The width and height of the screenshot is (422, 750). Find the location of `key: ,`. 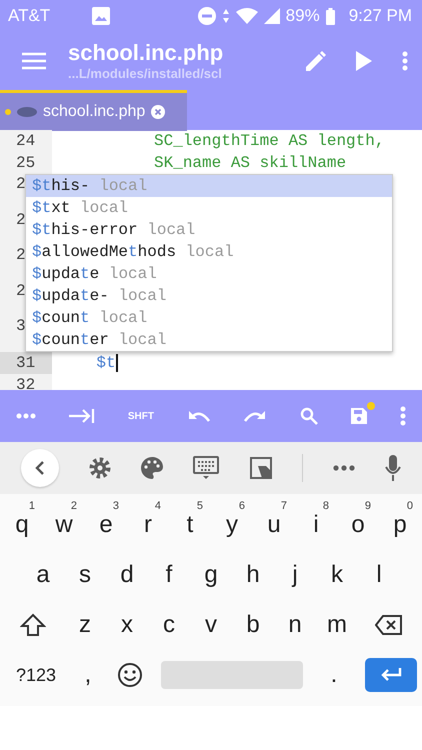

key: , is located at coordinates (88, 675).